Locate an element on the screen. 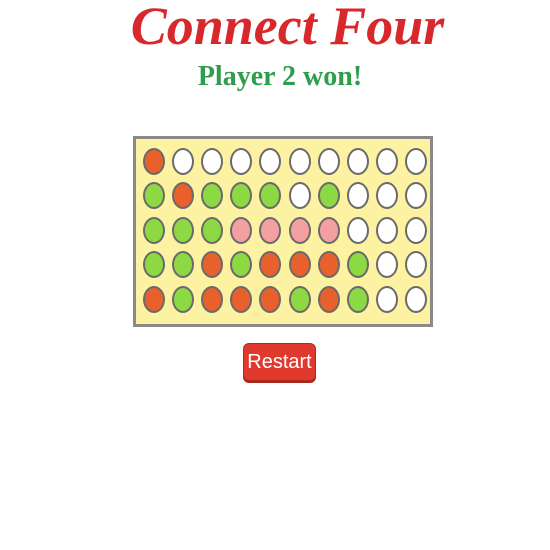 The width and height of the screenshot is (550, 550). restart-button: Restart is located at coordinates (279, 362).